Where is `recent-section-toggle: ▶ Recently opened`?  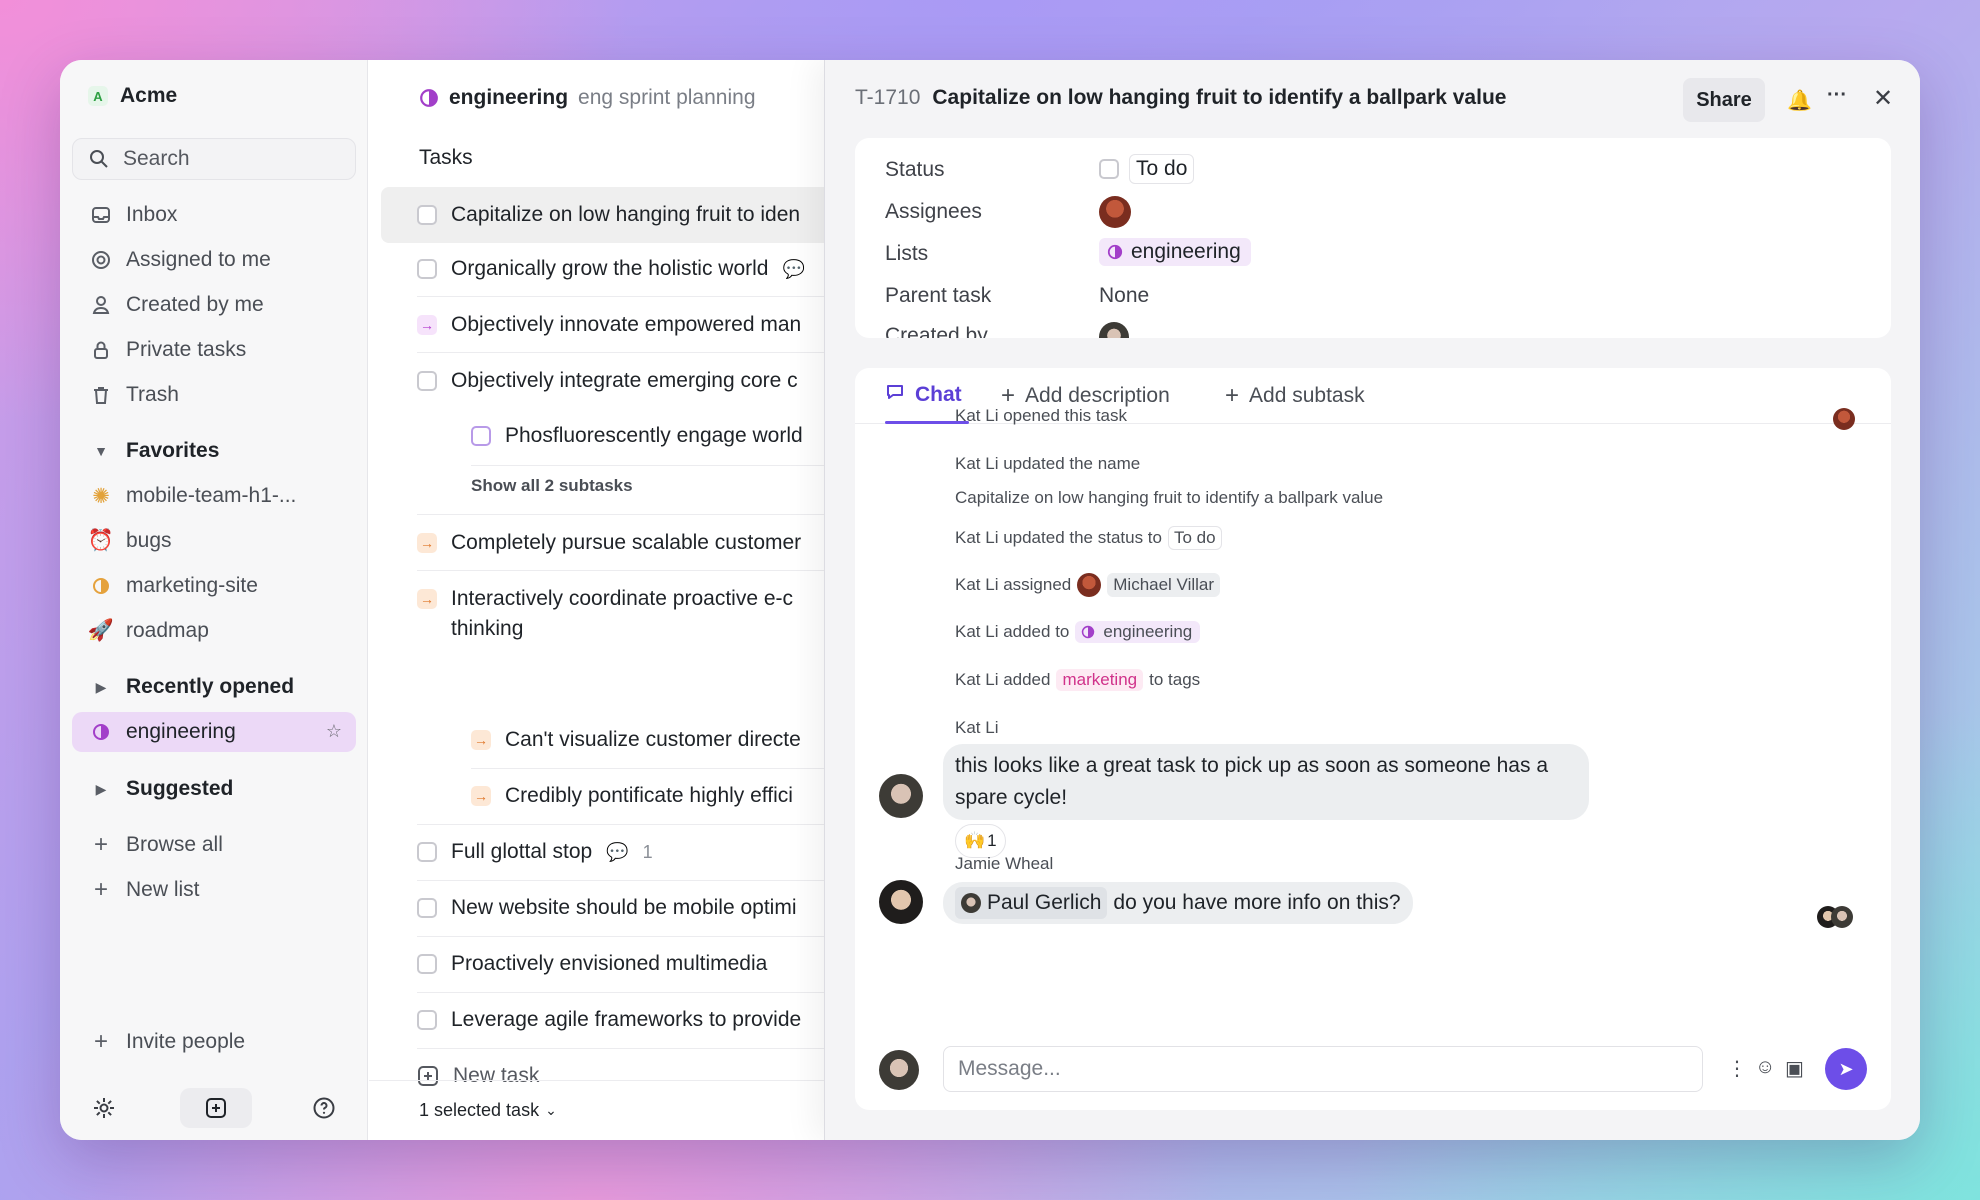 recent-section-toggle: ▶ Recently opened is located at coordinates (214, 687).